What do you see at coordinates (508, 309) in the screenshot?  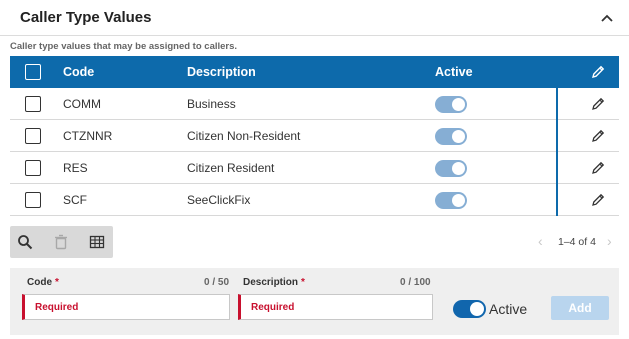 I see `active-toggle-label: Active` at bounding box center [508, 309].